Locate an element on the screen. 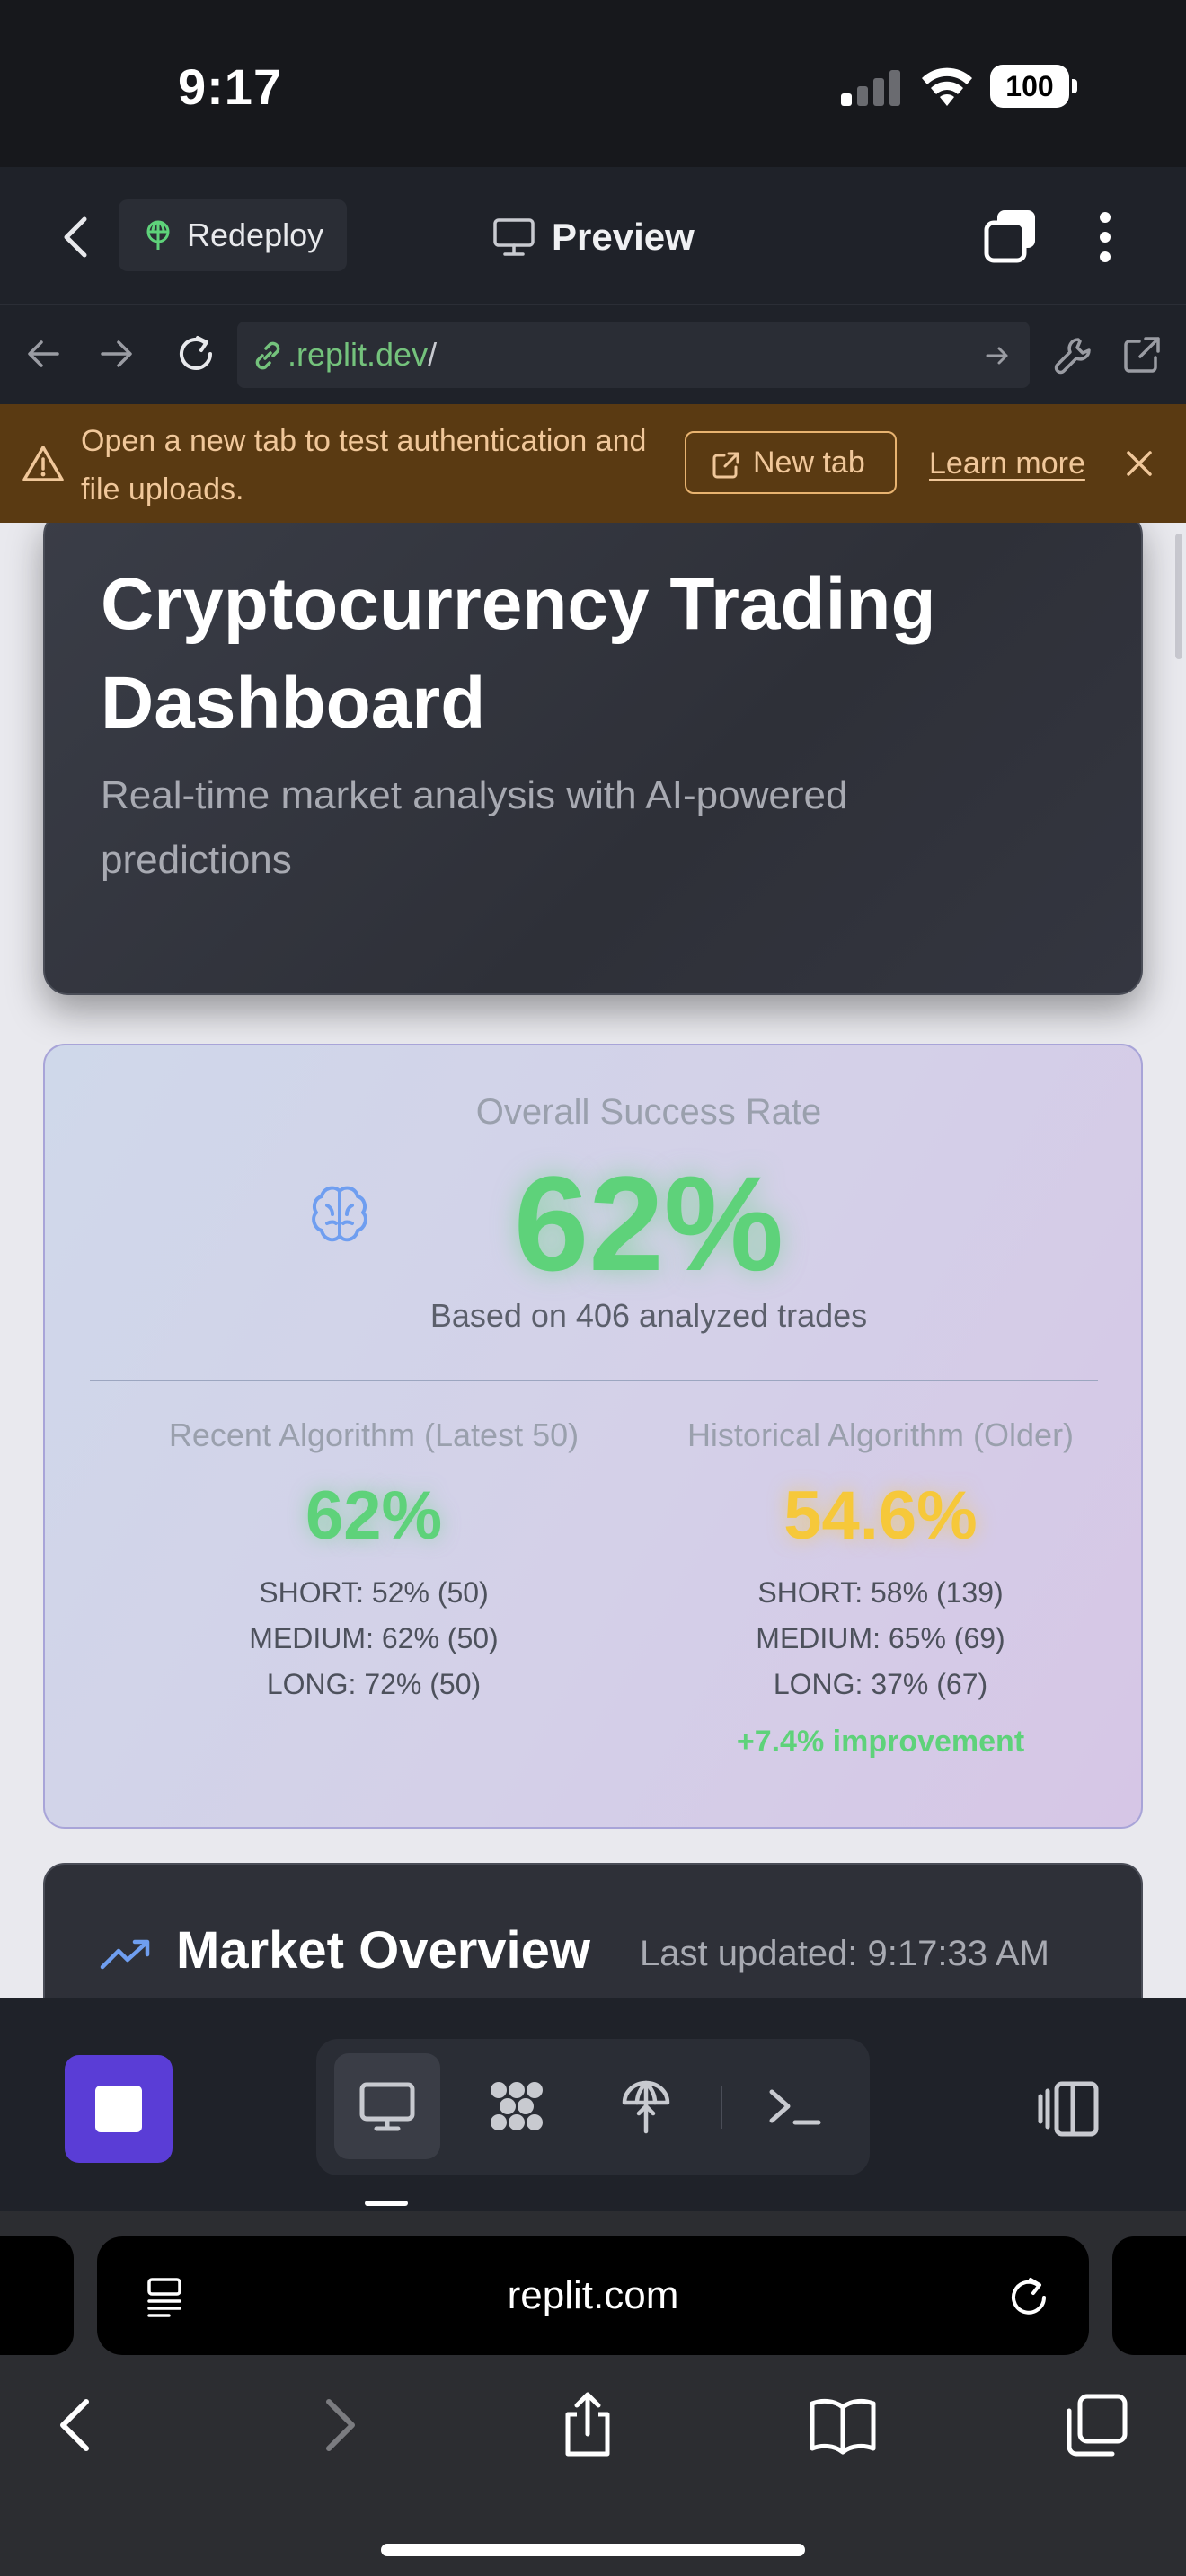 The image size is (1186, 2576). apps-tool-button is located at coordinates (517, 2106).